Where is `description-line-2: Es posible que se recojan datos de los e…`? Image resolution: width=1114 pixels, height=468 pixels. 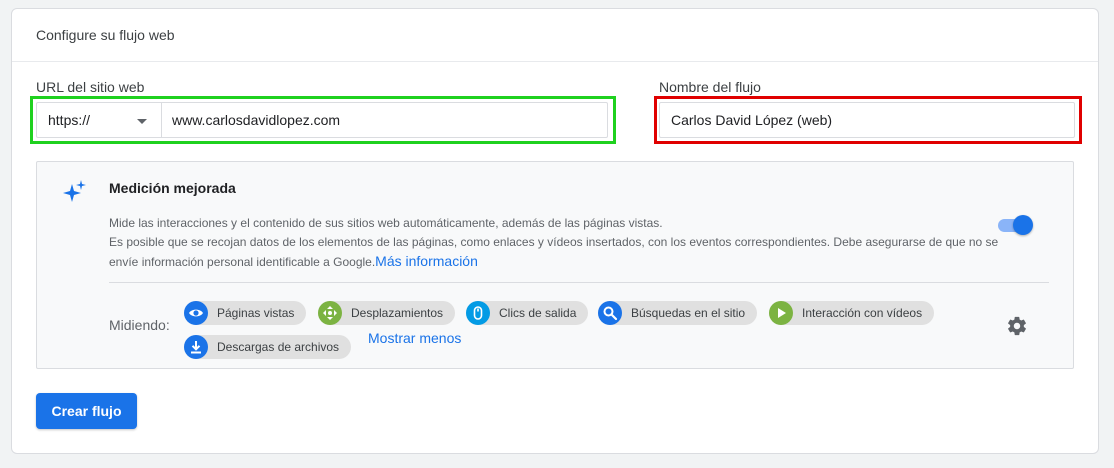 description-line-2: Es posible que se recojan datos de los e… is located at coordinates (554, 252).